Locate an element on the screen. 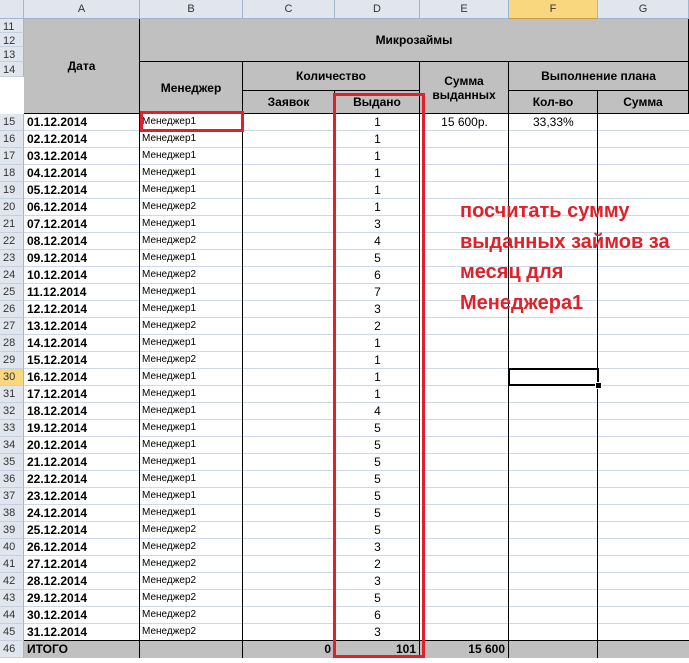  column-header-g: G is located at coordinates (643, 9).